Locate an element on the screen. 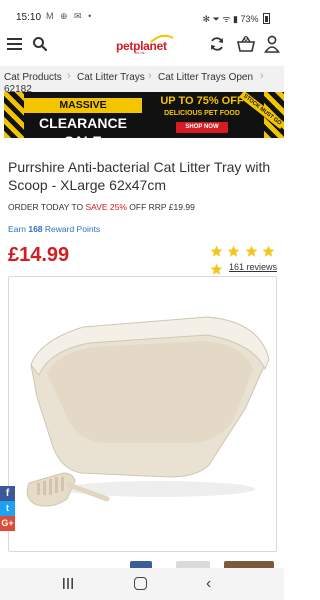  site-header: petplanet .co.uk 0 is located at coordinates (142, 45).